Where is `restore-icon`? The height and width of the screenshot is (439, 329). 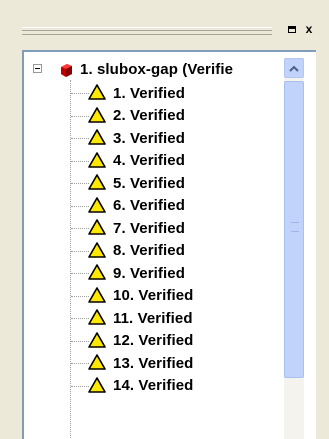 restore-icon is located at coordinates (292, 29).